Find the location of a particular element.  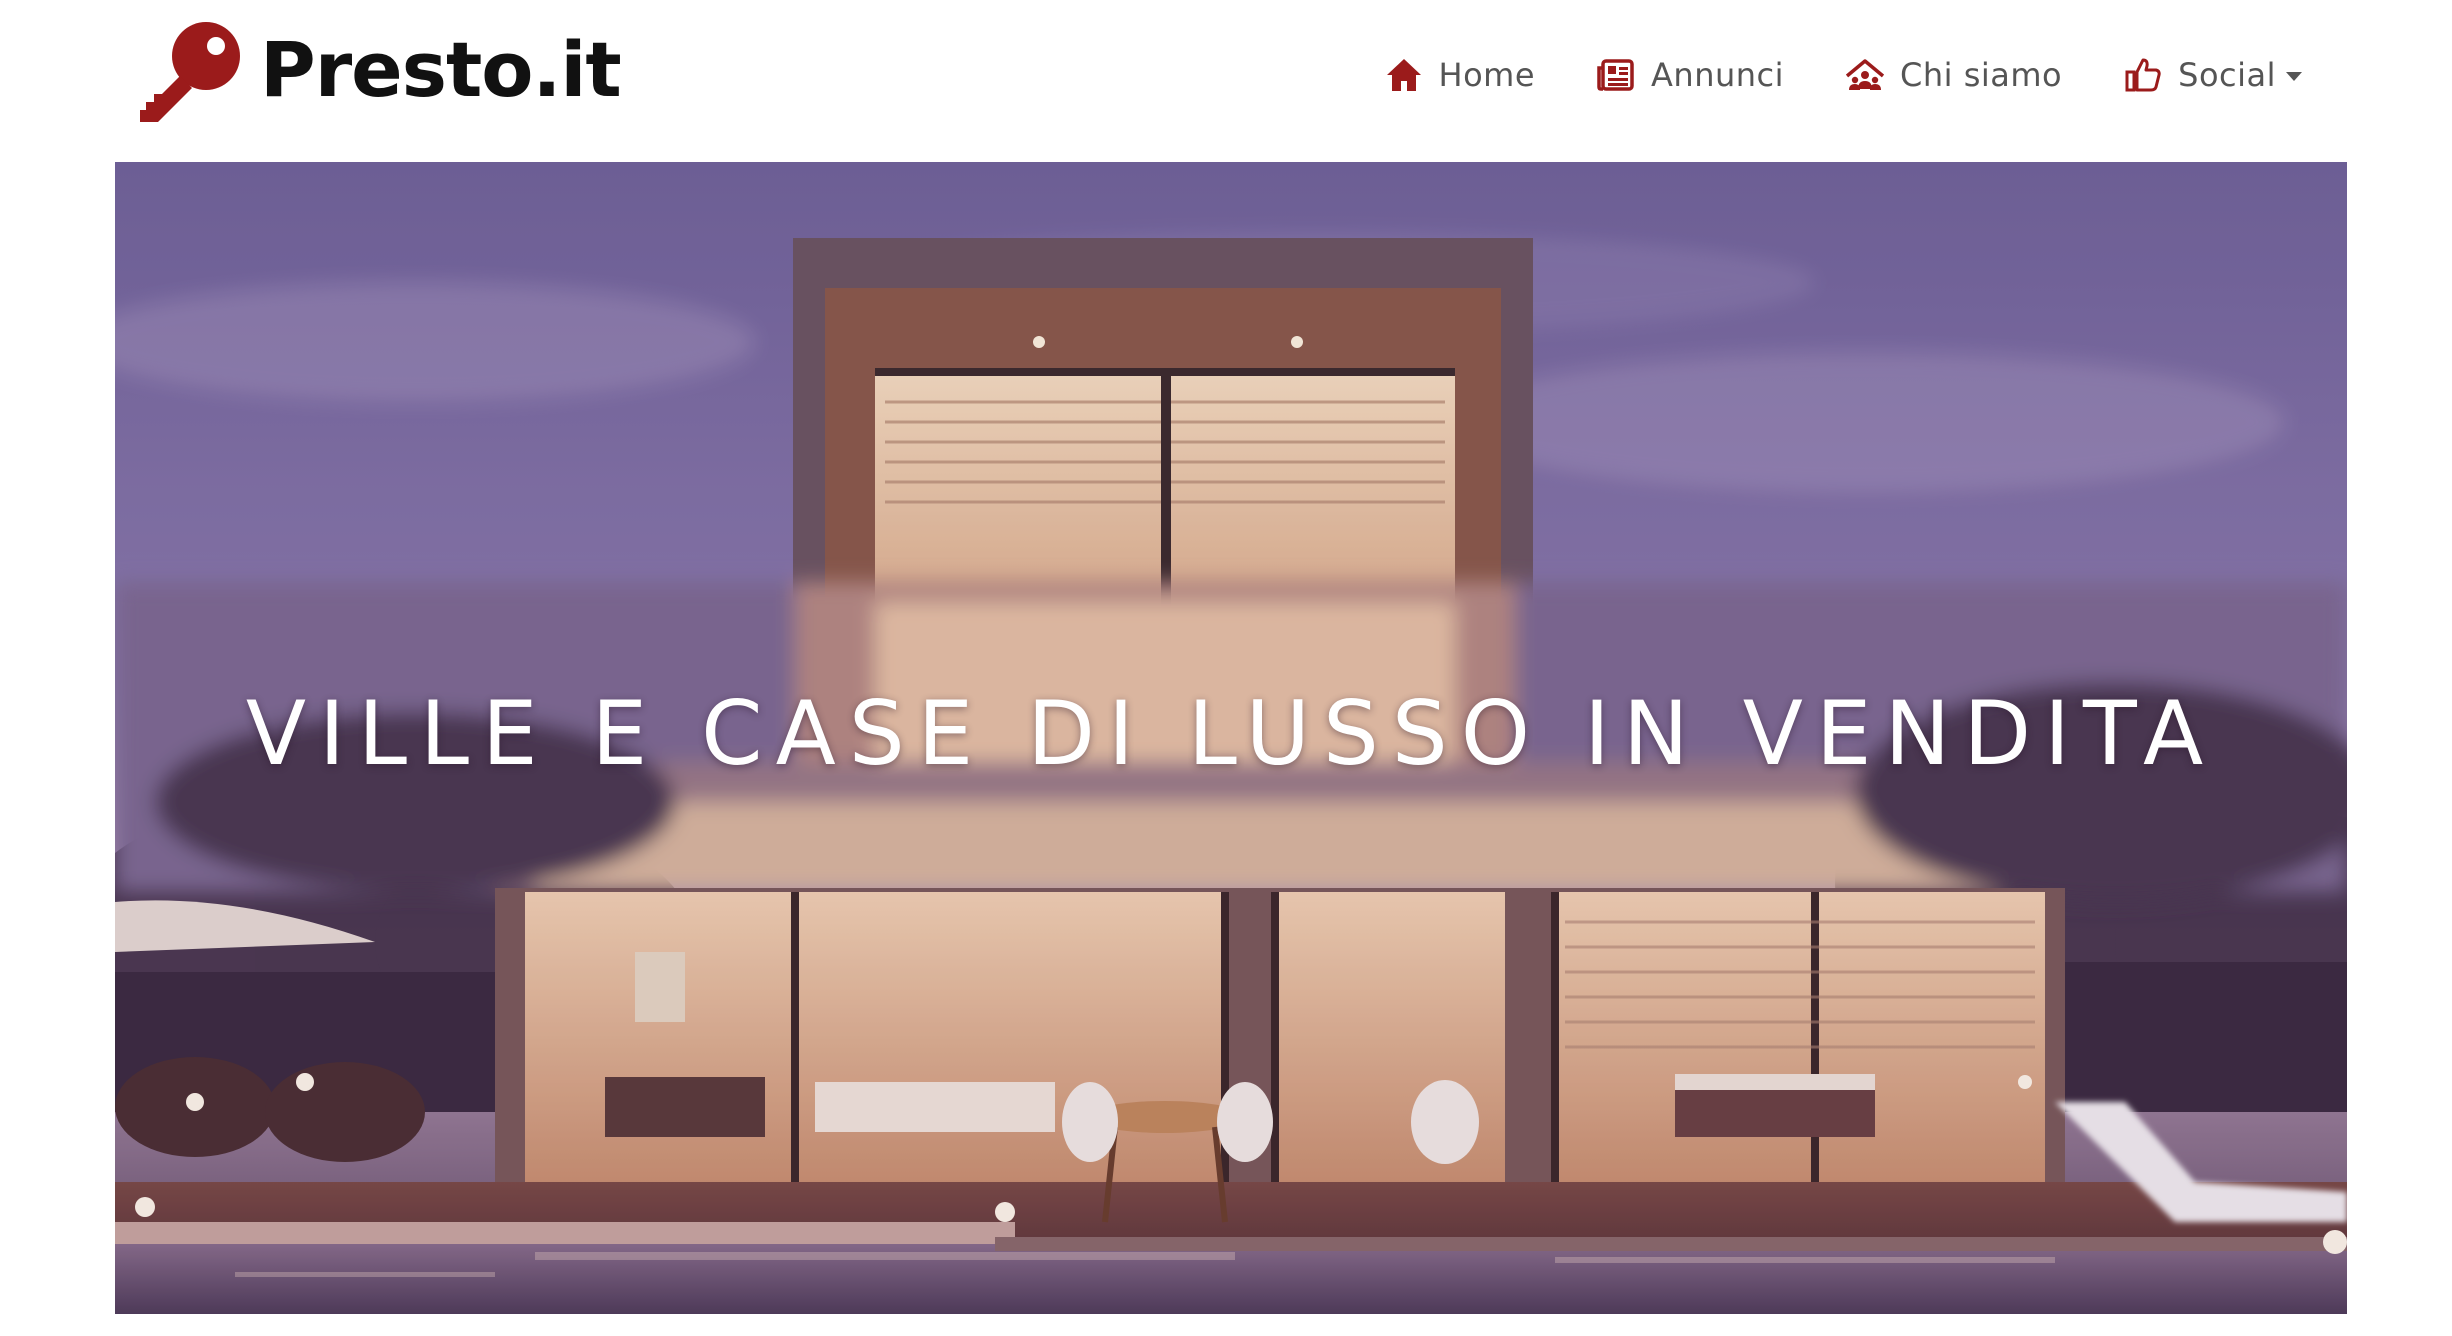

nav-chi-siamo: Chi siamo is located at coordinates (1954, 75).